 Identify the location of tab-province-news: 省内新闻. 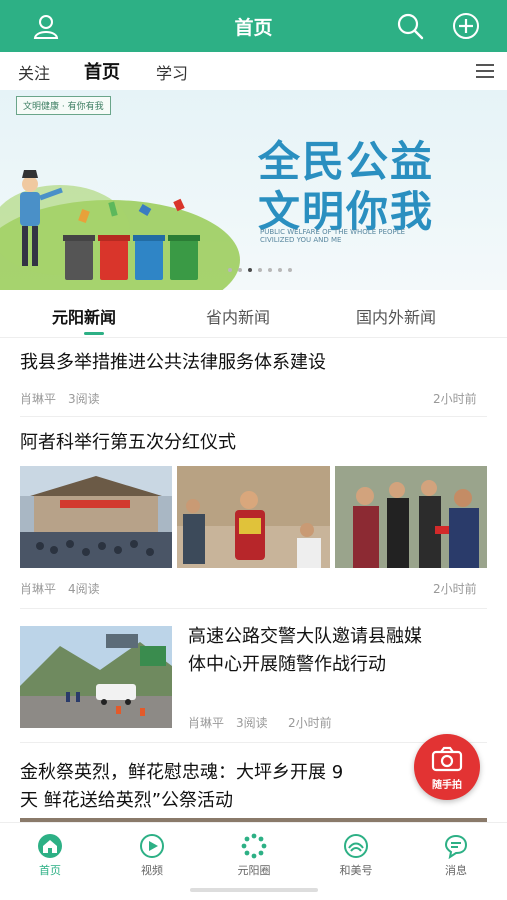
(238, 316).